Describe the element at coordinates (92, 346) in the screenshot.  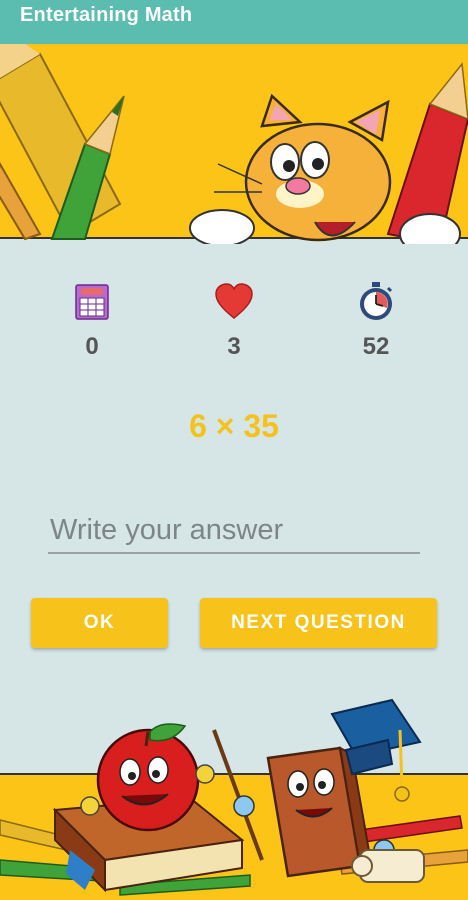
I see `score-value: 0` at that location.